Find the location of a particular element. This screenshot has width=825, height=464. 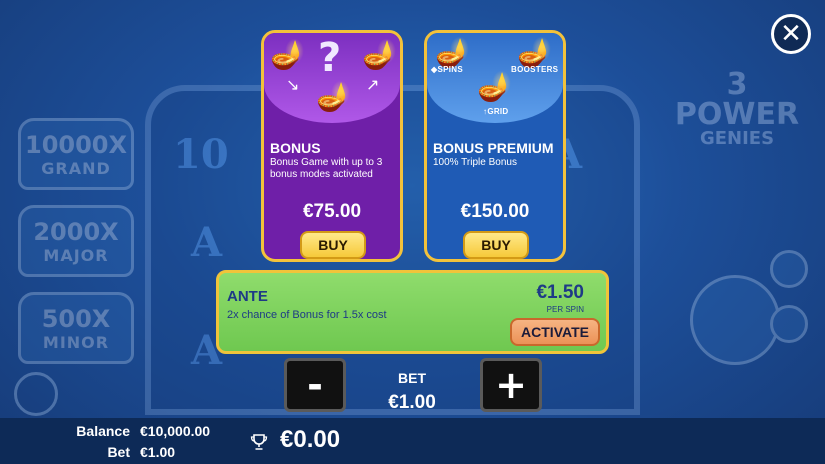

jackpot-value: 2000X is located at coordinates (76, 232).